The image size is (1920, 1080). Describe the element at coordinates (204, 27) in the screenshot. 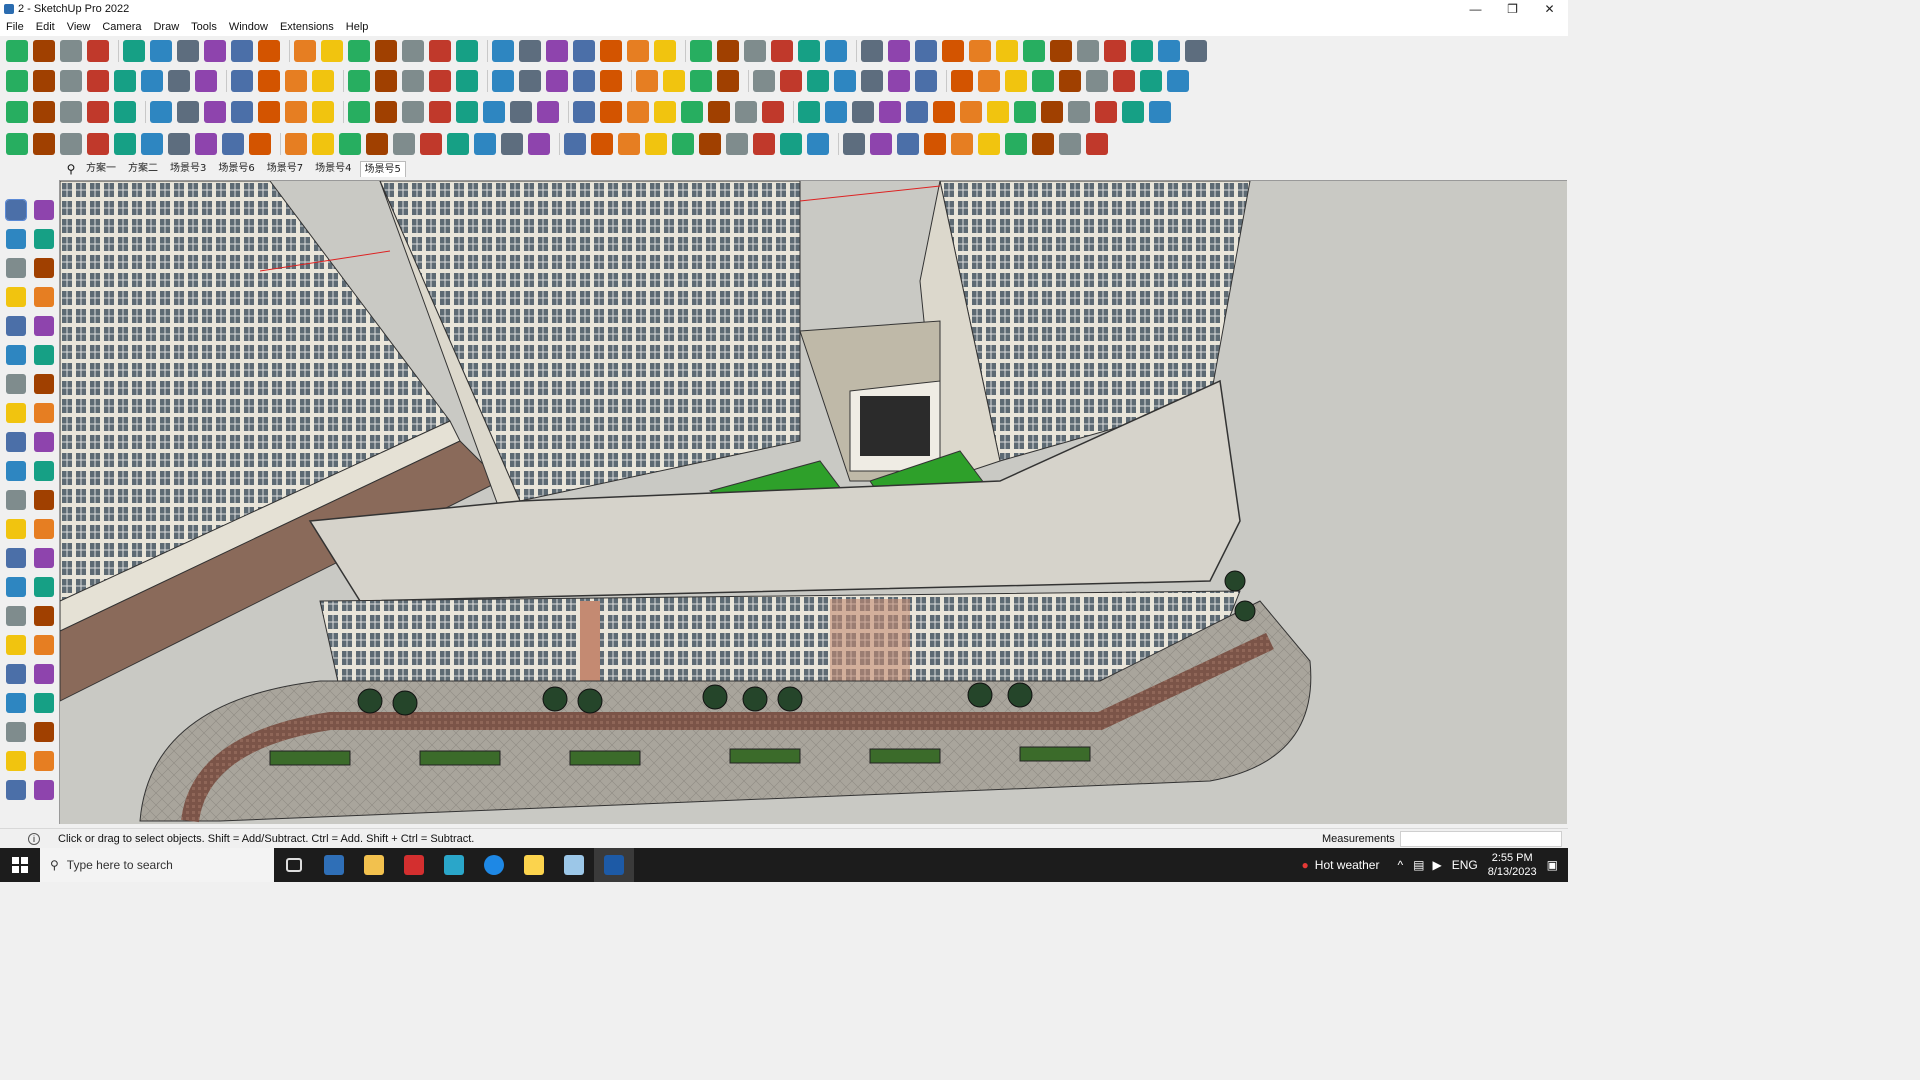

I see `menu-tools: Tools` at that location.